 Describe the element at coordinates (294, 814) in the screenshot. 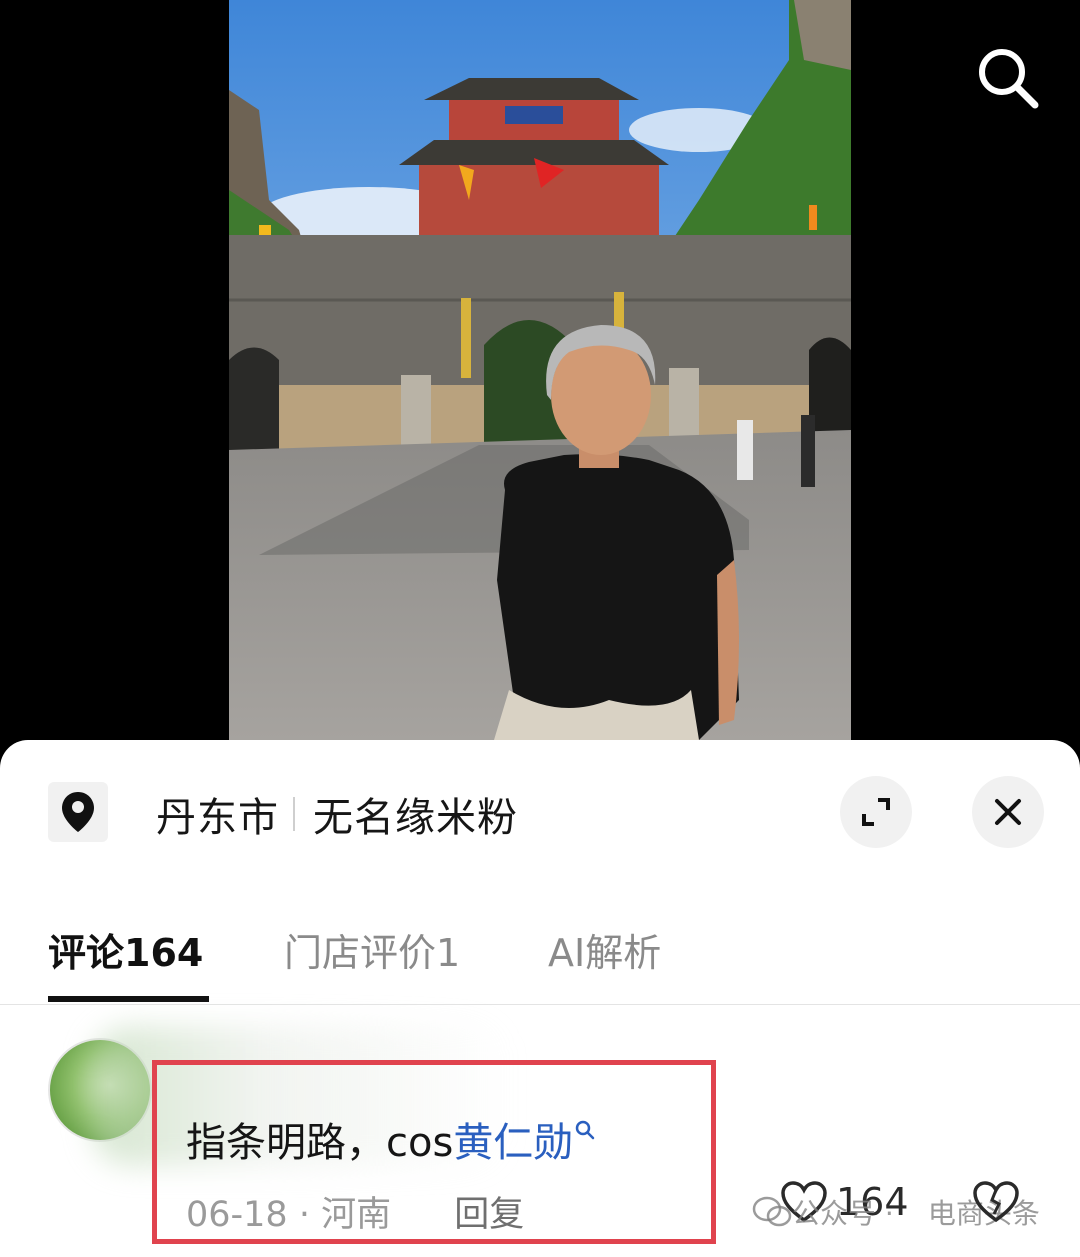

I see `title-divider` at that location.